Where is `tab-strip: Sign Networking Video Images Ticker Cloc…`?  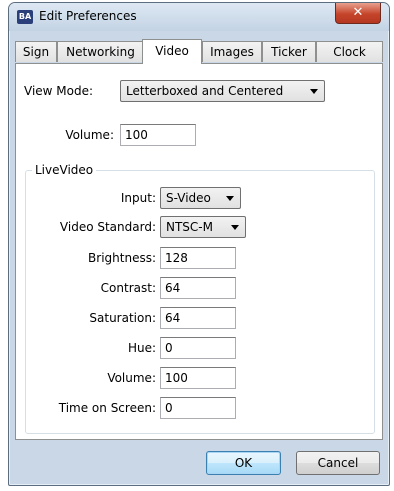
tab-strip: Sign Networking Video Images Ticker Cloc… is located at coordinates (199, 51).